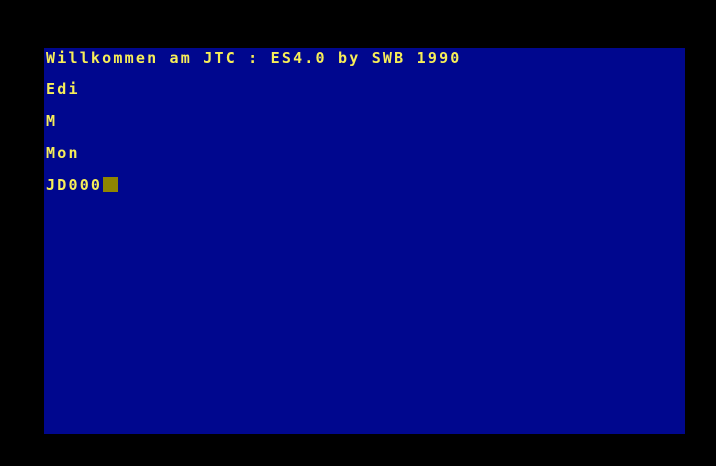  What do you see at coordinates (111, 184) in the screenshot?
I see `text-cursor` at bounding box center [111, 184].